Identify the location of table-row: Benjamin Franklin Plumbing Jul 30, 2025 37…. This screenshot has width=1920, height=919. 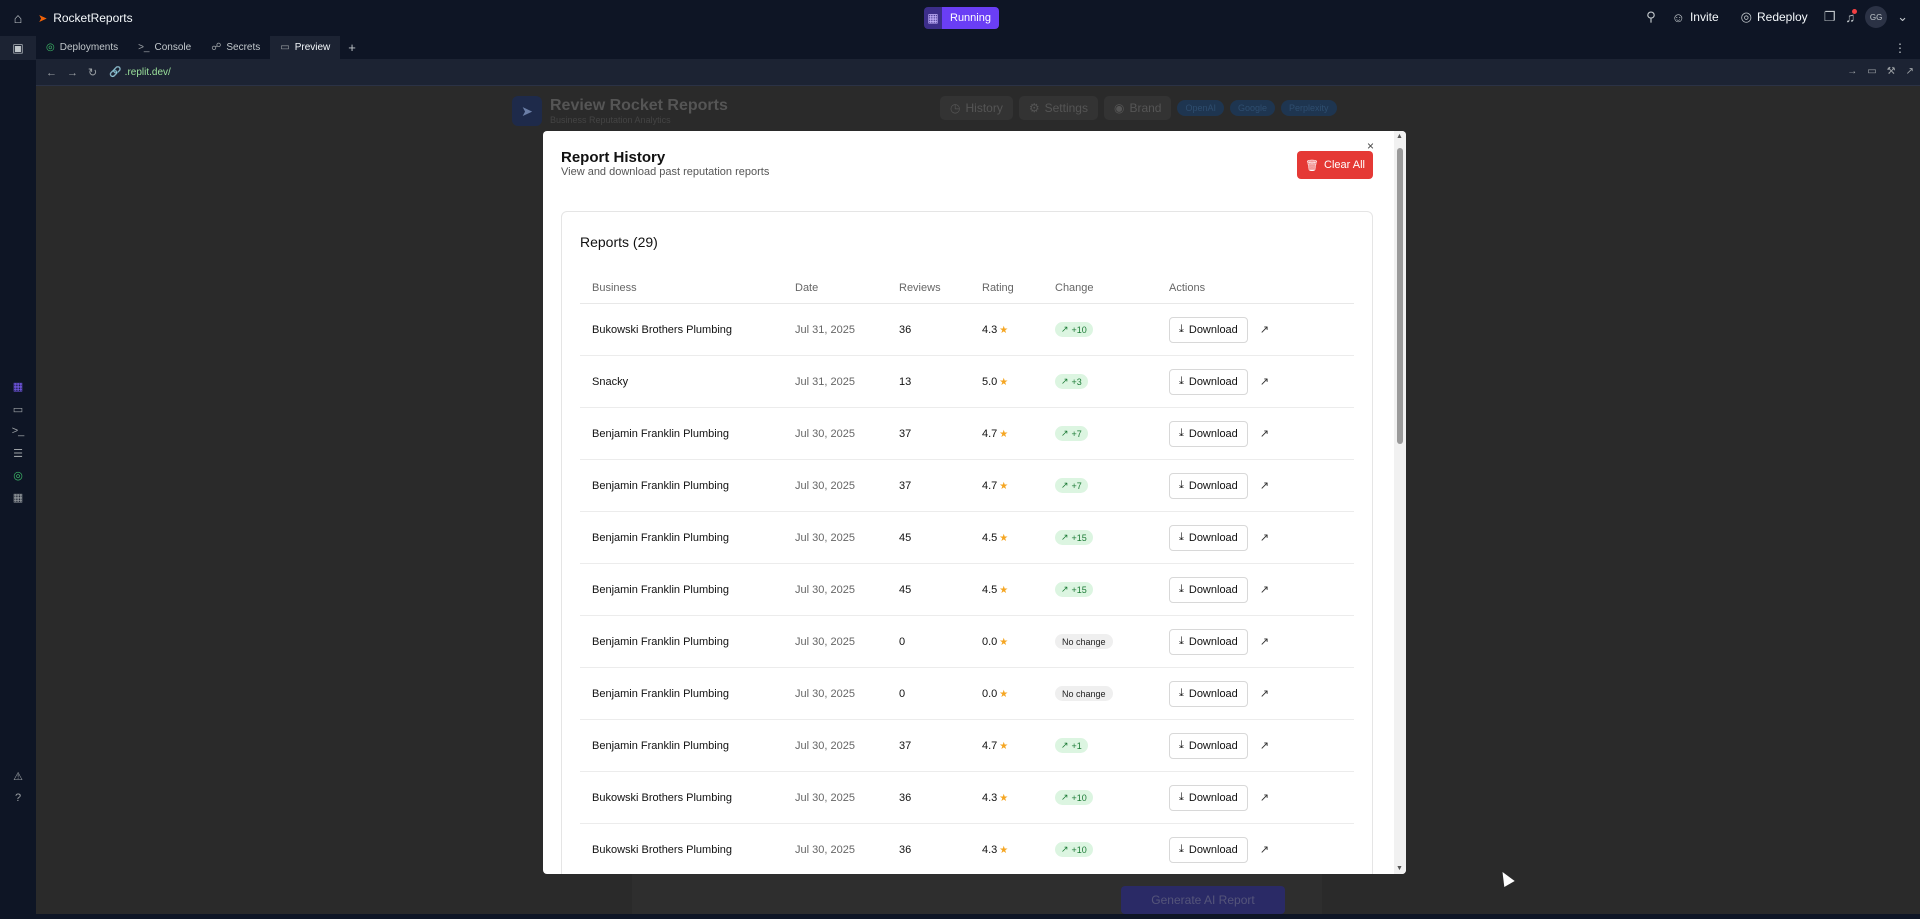
(967, 486).